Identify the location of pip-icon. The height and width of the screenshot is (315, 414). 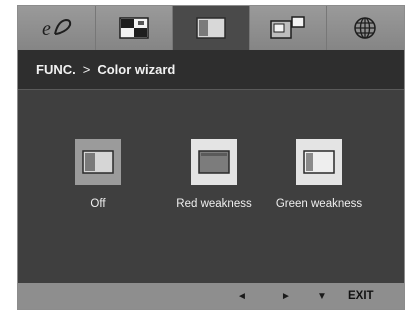
(287, 27).